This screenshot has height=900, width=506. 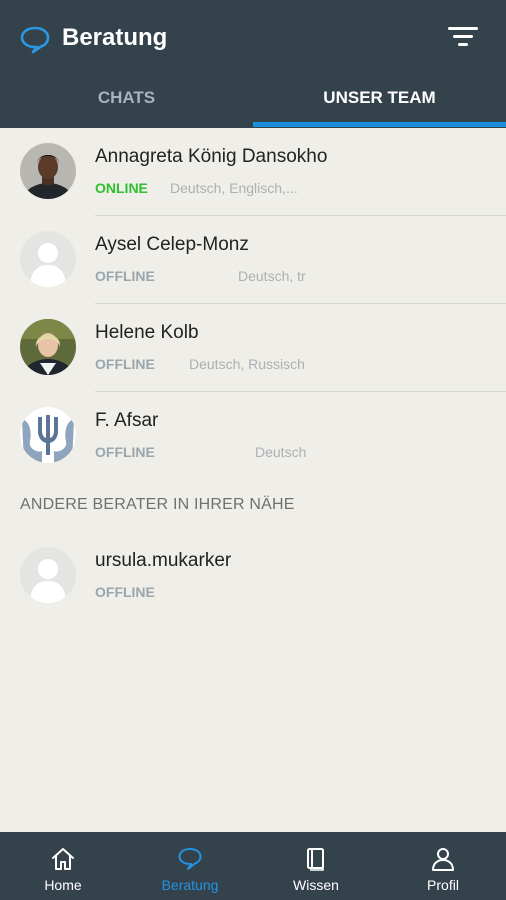 What do you see at coordinates (163, 560) in the screenshot?
I see `contact-name: ursula.mukarker` at bounding box center [163, 560].